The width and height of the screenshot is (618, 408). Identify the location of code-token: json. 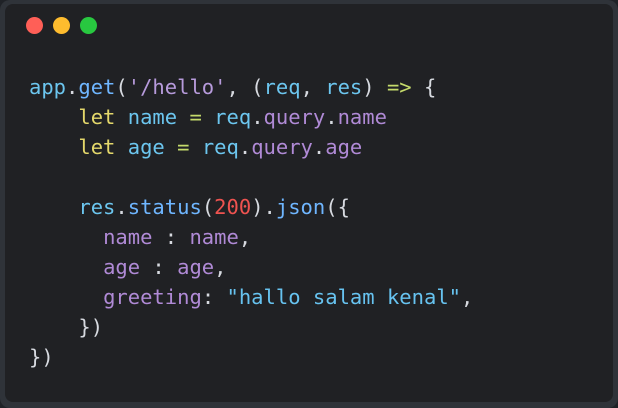
(300, 207).